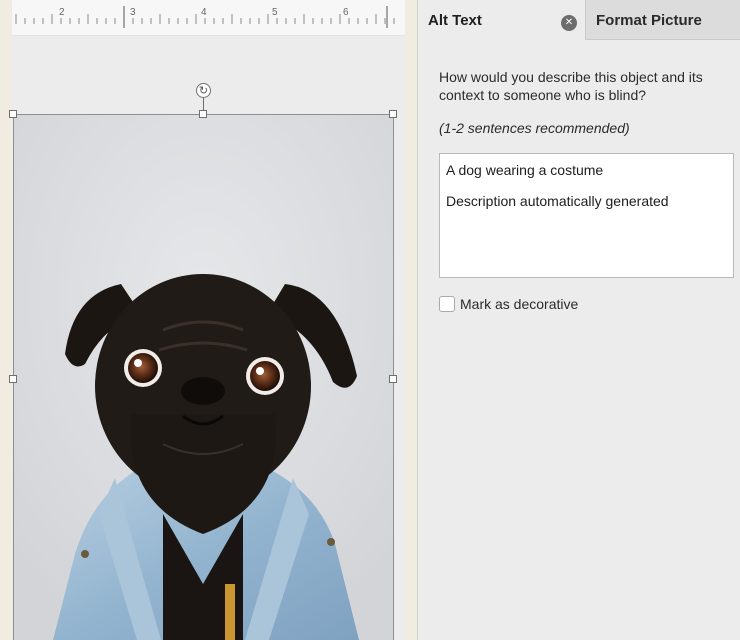  I want to click on resize-handle-top, so click(203, 114).